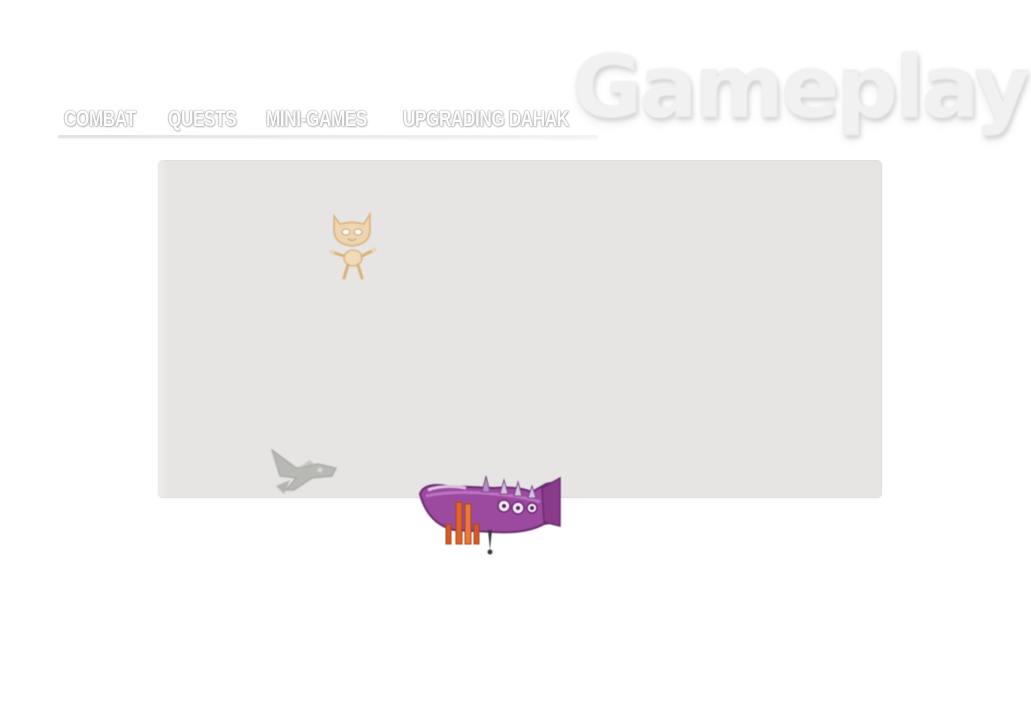 This screenshot has width=1031, height=708. I want to click on nav-underline, so click(328, 136).